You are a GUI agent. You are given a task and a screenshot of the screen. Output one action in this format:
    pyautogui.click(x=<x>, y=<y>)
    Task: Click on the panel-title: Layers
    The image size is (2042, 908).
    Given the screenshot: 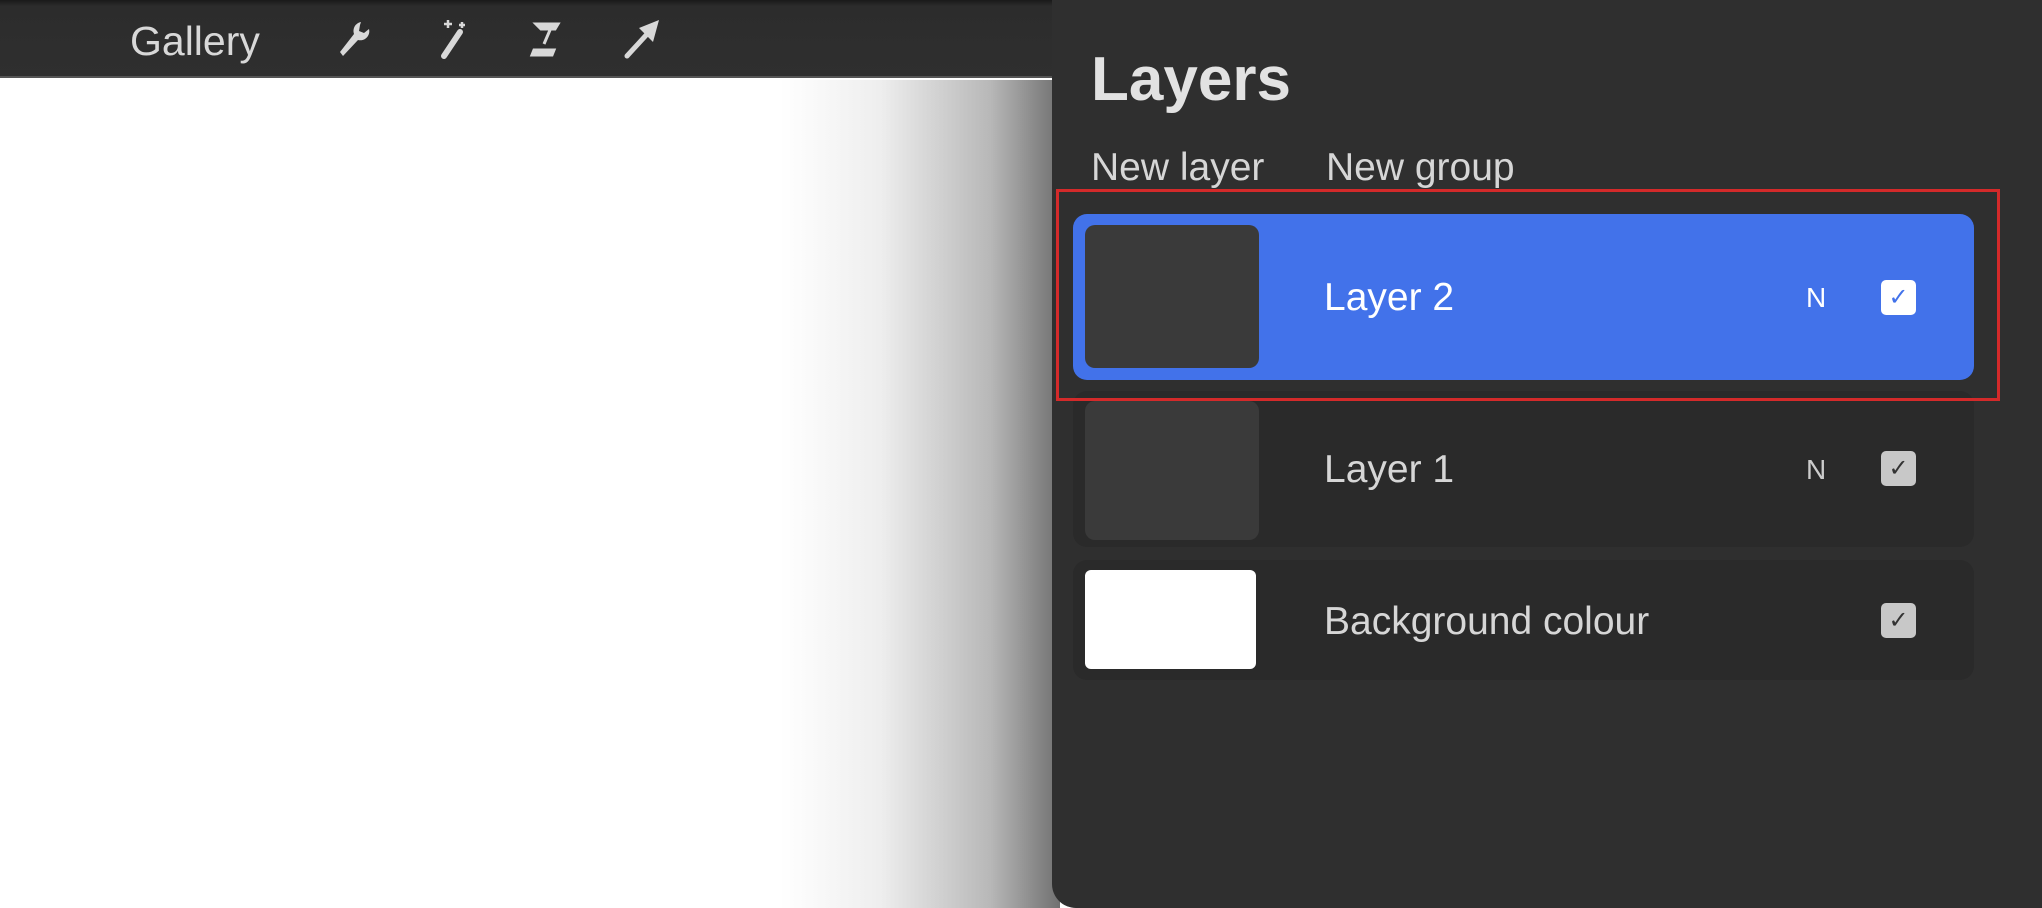 What is the action you would take?
    pyautogui.click(x=1191, y=79)
    